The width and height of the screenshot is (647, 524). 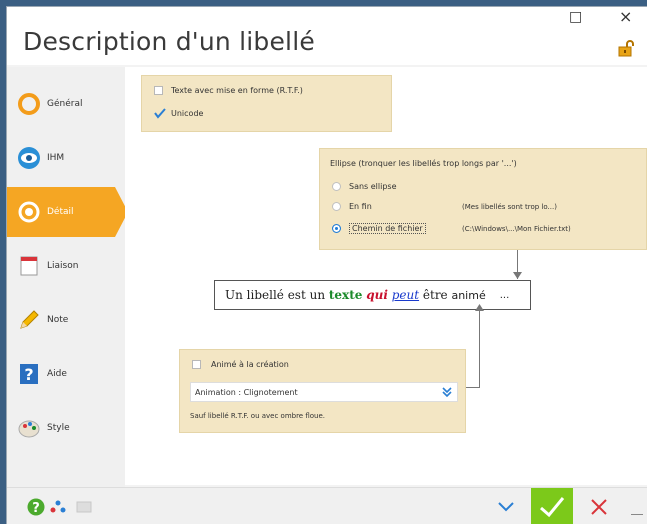 What do you see at coordinates (169, 41) in the screenshot?
I see `window-title: Description d'un libellé` at bounding box center [169, 41].